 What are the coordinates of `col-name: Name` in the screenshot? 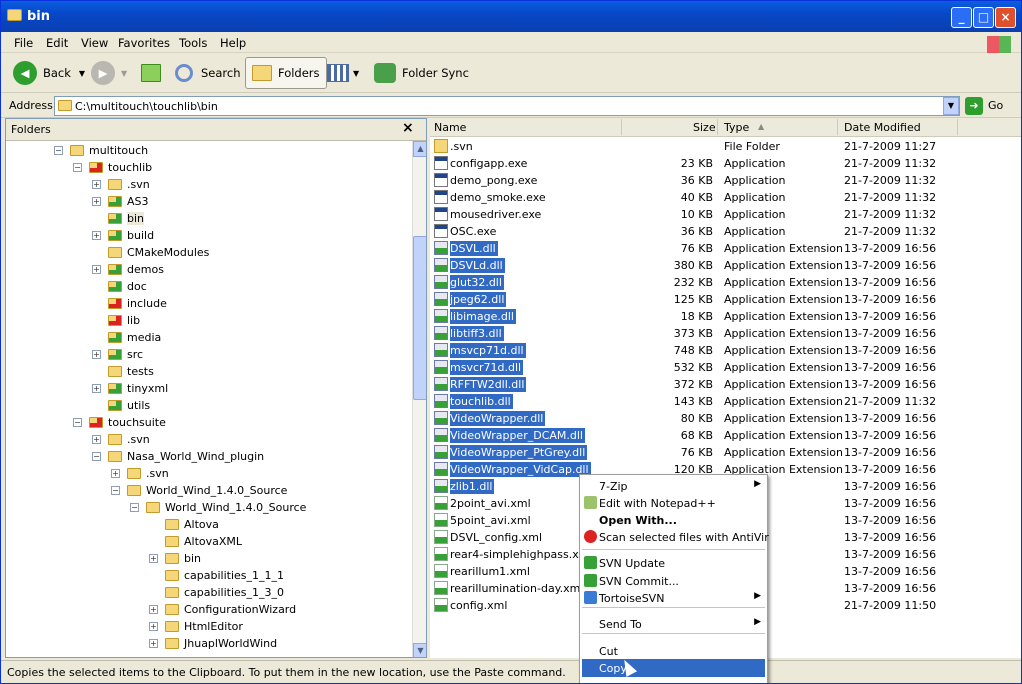 It's located at (450, 127).